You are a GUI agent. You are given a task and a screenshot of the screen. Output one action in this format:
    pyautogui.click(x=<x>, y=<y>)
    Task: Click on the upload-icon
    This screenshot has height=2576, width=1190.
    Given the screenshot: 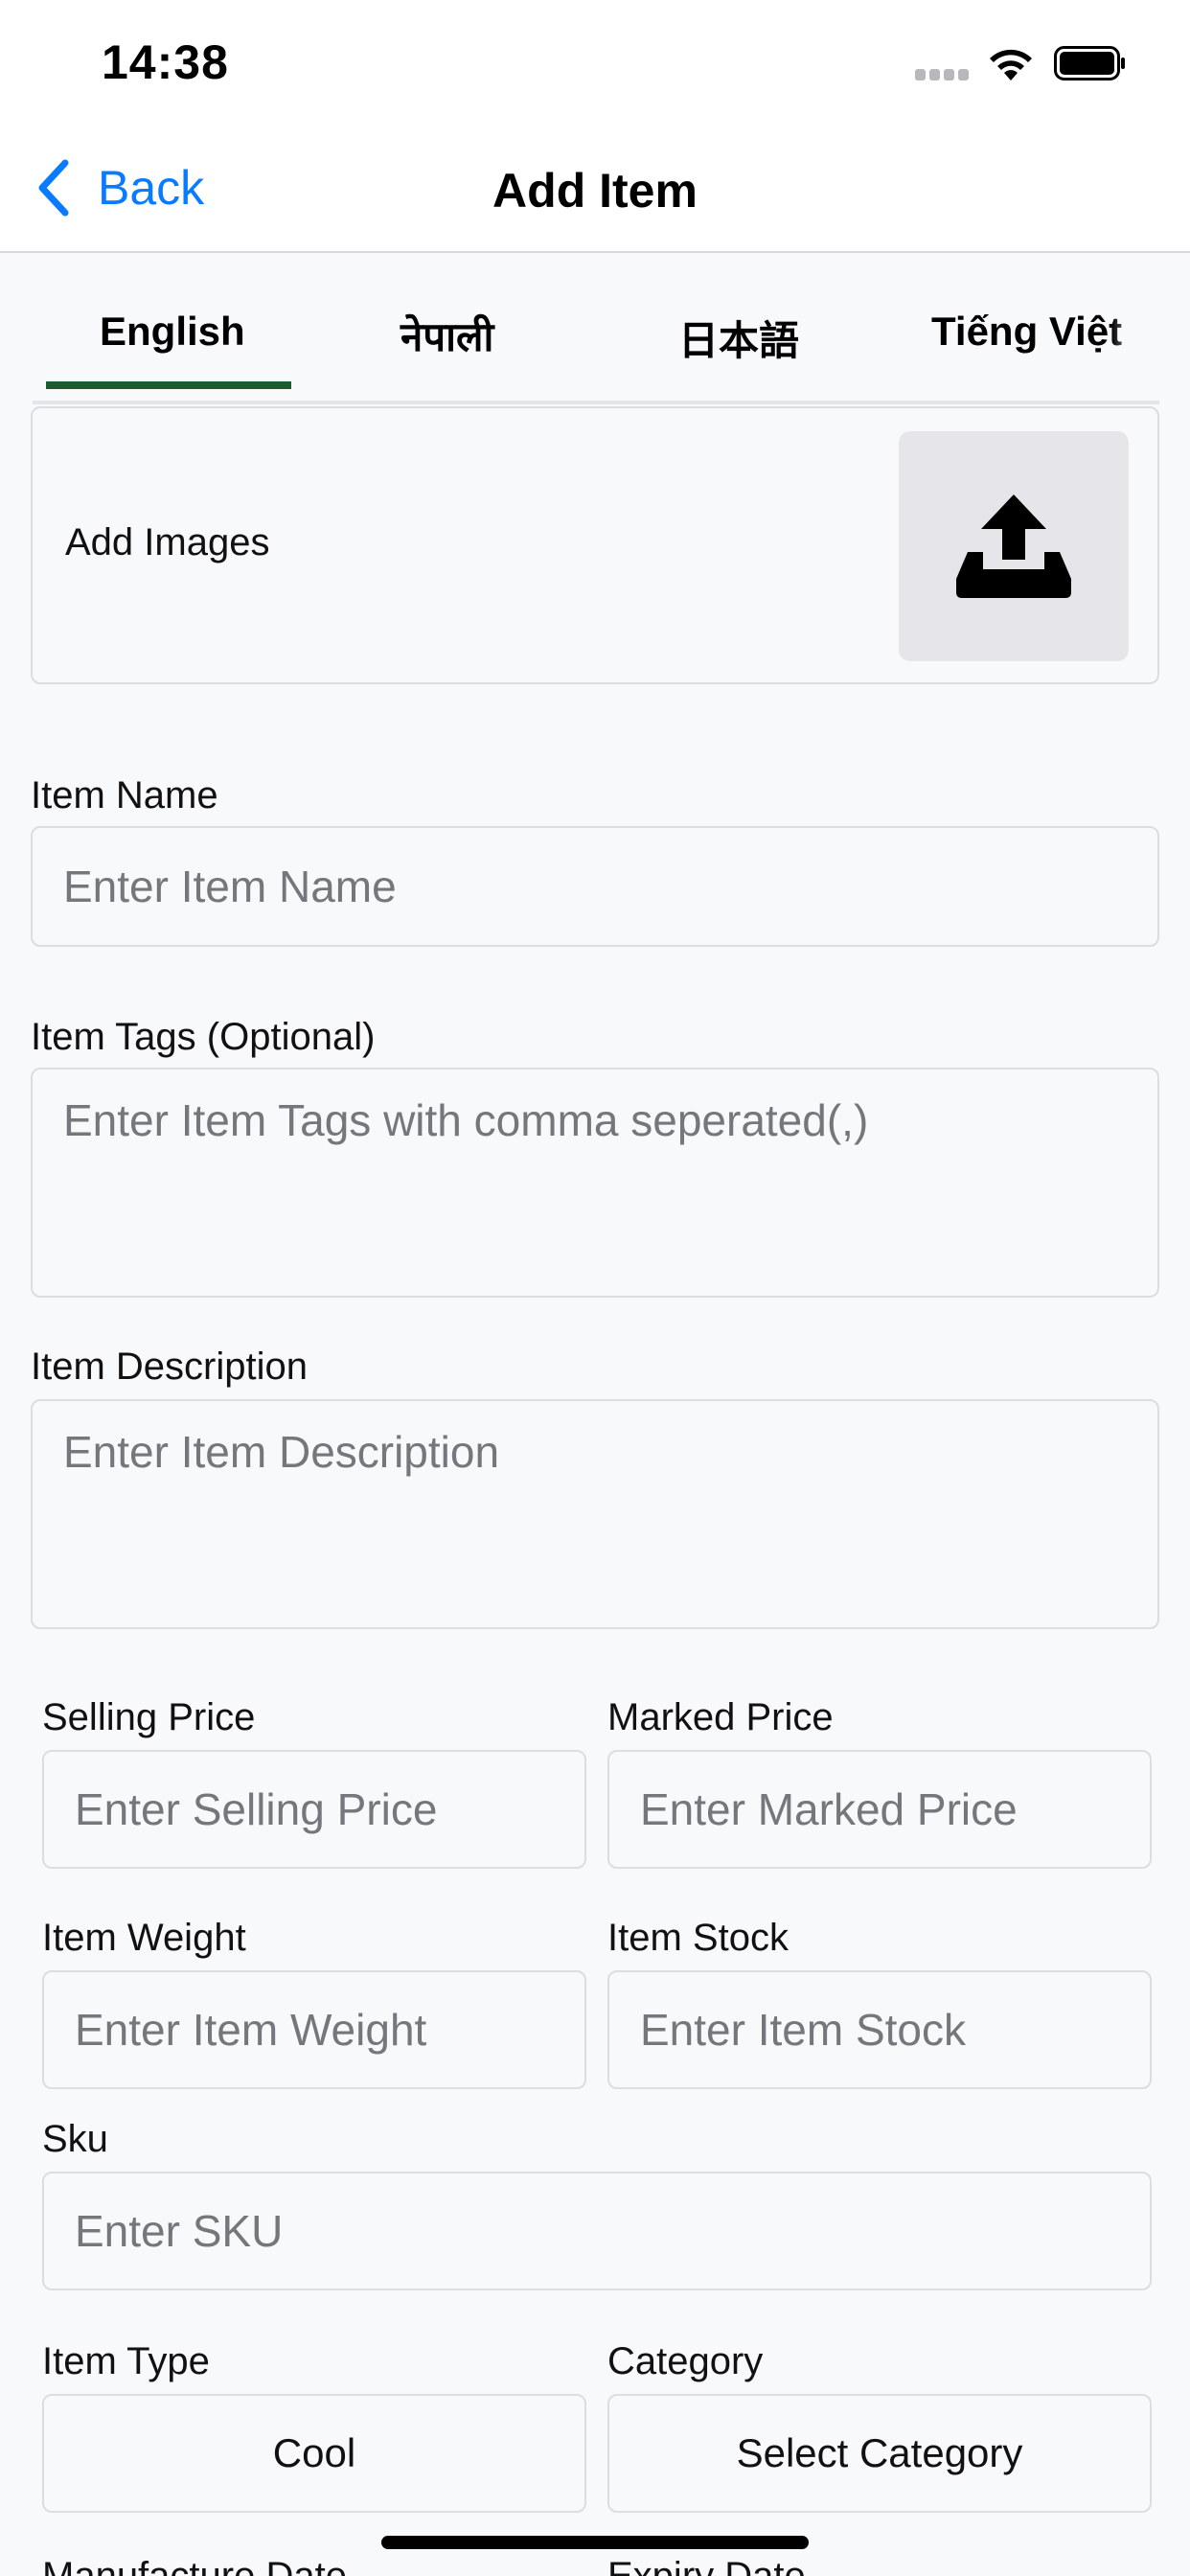 What is the action you would take?
    pyautogui.click(x=1014, y=546)
    